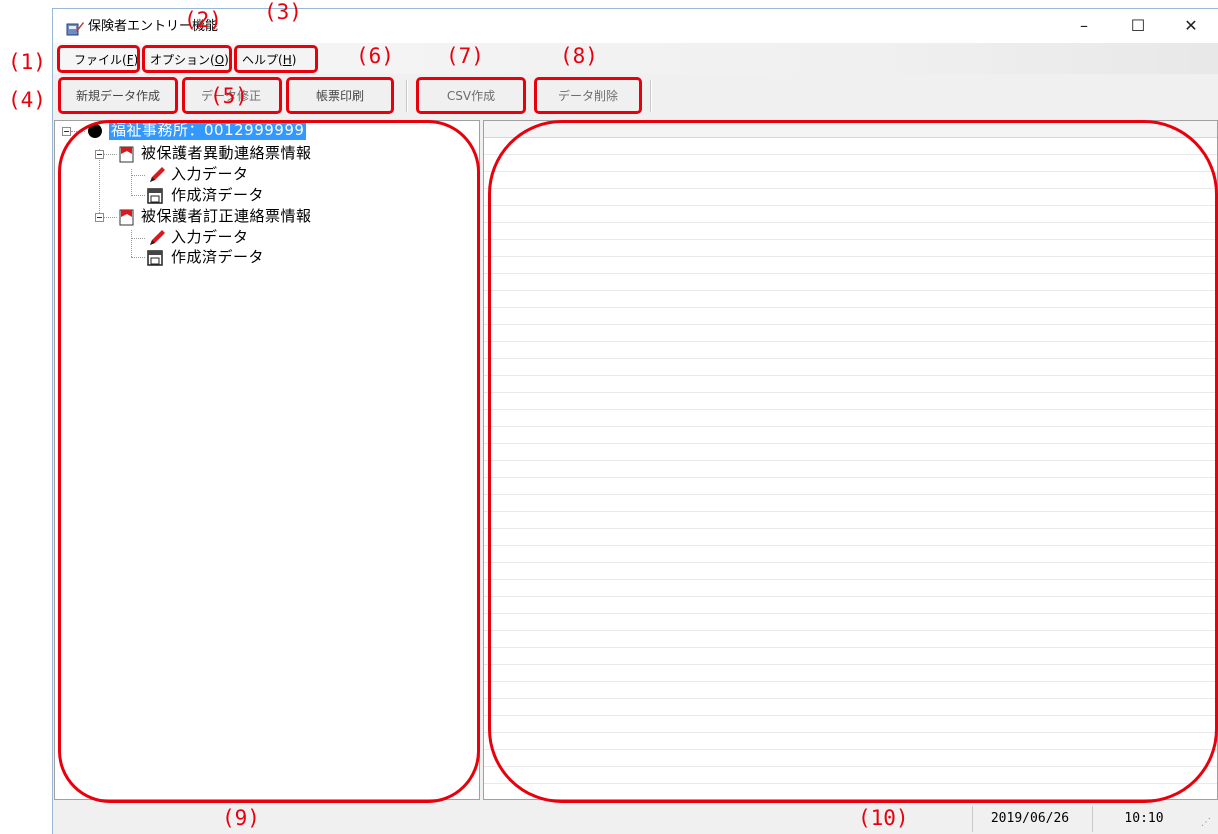 This screenshot has width=1218, height=834. Describe the element at coordinates (1191, 26) in the screenshot. I see `close-button: ✕` at that location.